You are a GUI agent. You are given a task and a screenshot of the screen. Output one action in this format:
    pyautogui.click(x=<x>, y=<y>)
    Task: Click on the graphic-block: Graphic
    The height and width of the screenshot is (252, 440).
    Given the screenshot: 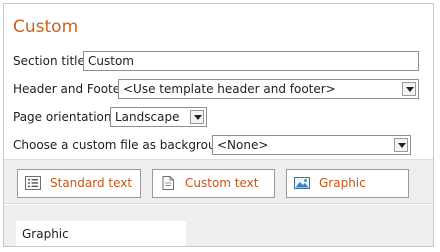 What is the action you would take?
    pyautogui.click(x=101, y=233)
    